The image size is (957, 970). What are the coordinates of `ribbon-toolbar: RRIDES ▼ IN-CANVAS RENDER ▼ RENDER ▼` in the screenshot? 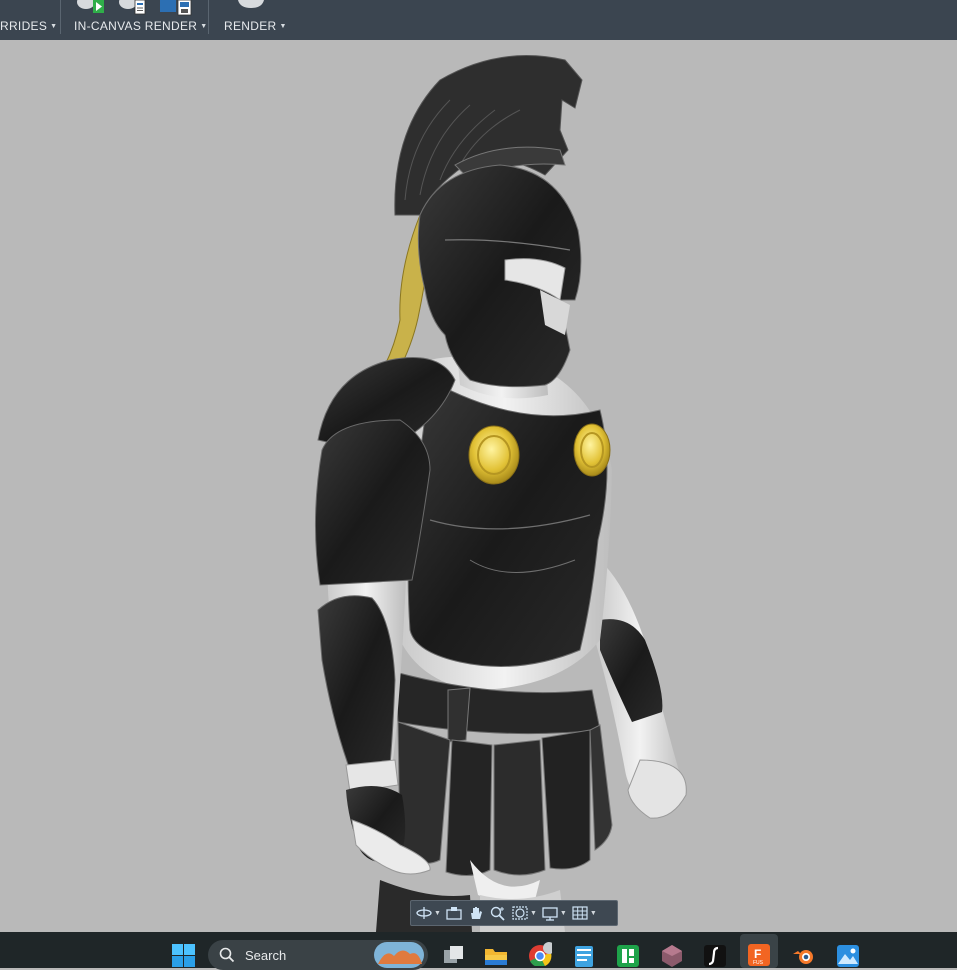 It's located at (478, 20).